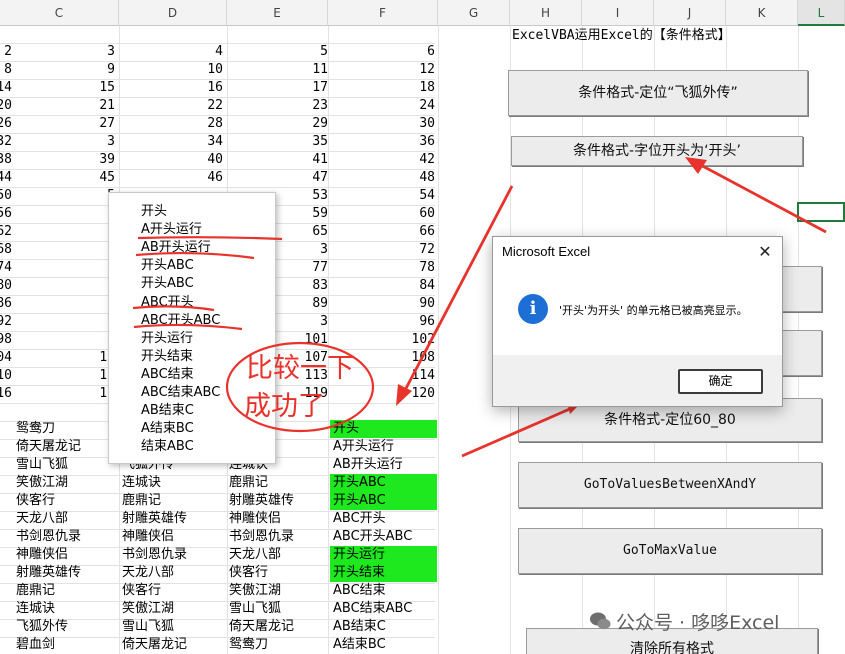 Image resolution: width=845 pixels, height=654 pixels. What do you see at coordinates (6, 376) in the screenshot?
I see `cell-b-19: 110` at bounding box center [6, 376].